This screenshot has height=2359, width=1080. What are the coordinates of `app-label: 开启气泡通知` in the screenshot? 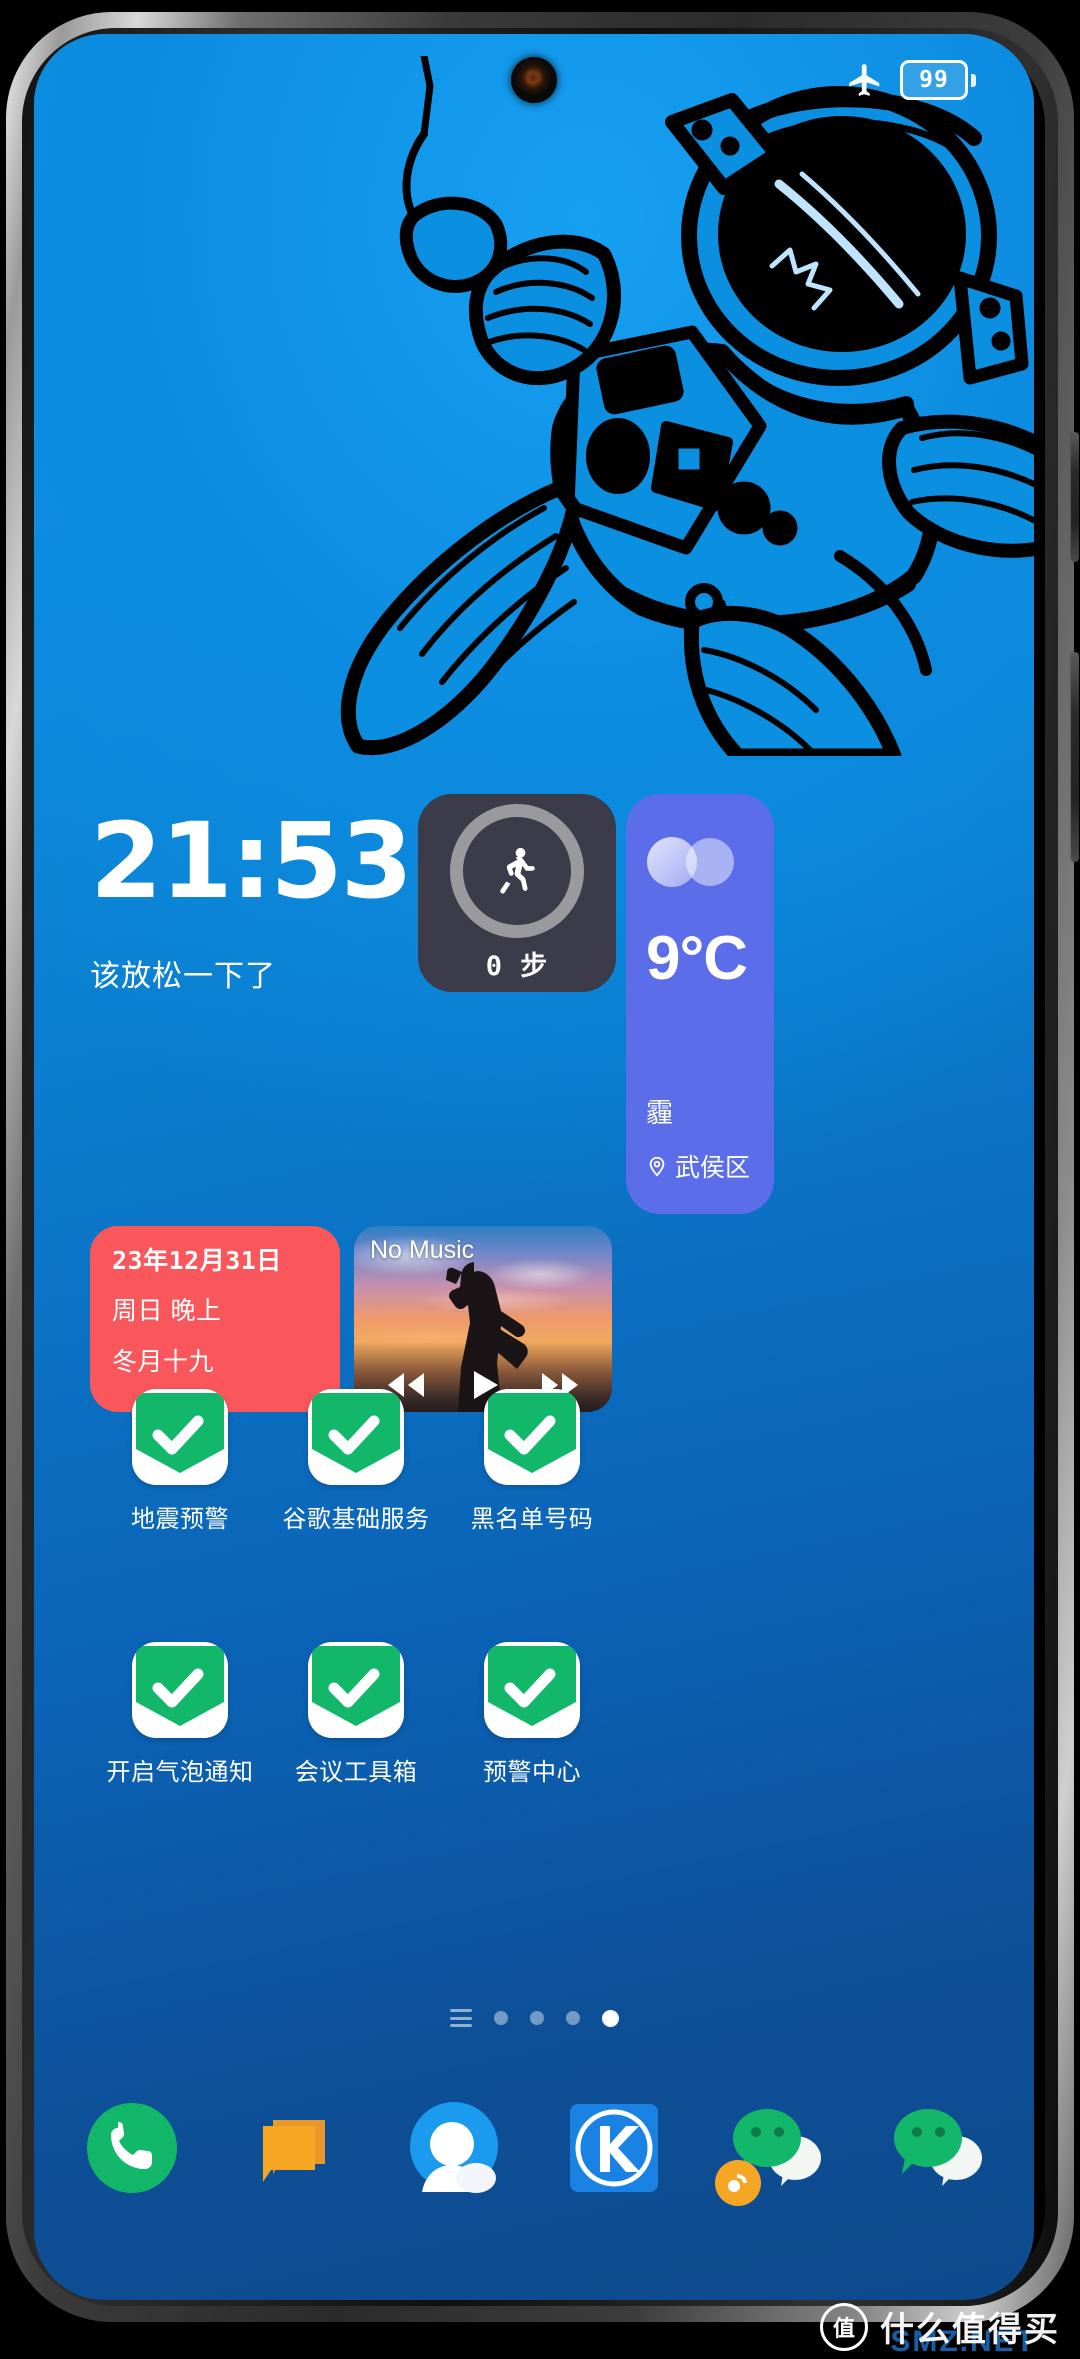 It's located at (180, 1772).